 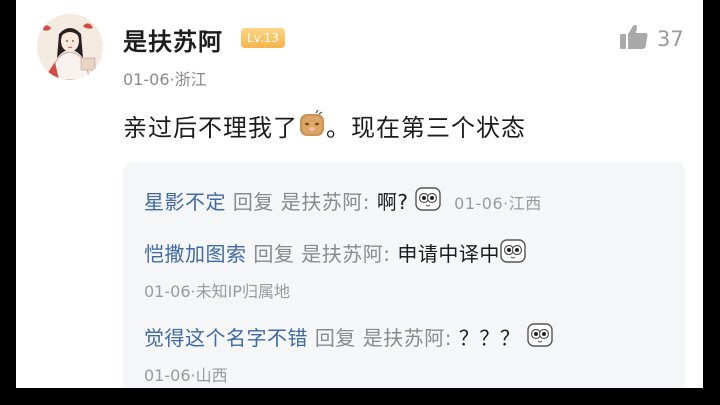 What do you see at coordinates (670, 39) in the screenshot?
I see `like-count: 37` at bounding box center [670, 39].